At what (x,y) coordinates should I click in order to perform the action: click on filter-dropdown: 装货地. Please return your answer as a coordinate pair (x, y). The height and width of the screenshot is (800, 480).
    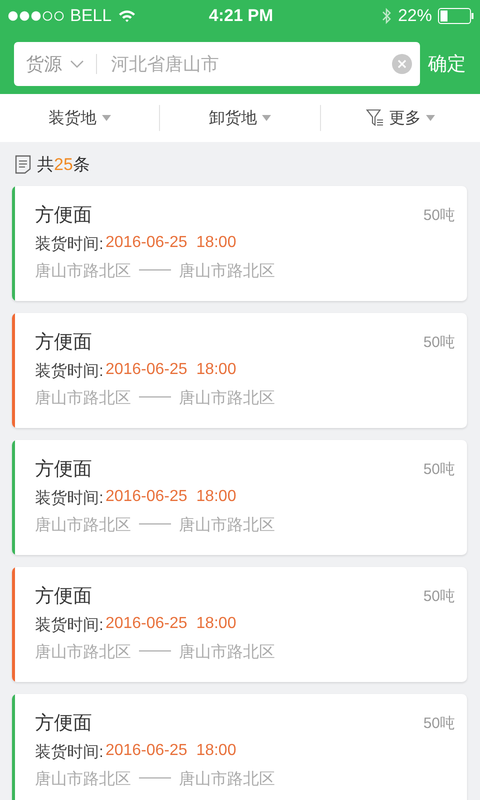
    Looking at the image, I should click on (80, 118).